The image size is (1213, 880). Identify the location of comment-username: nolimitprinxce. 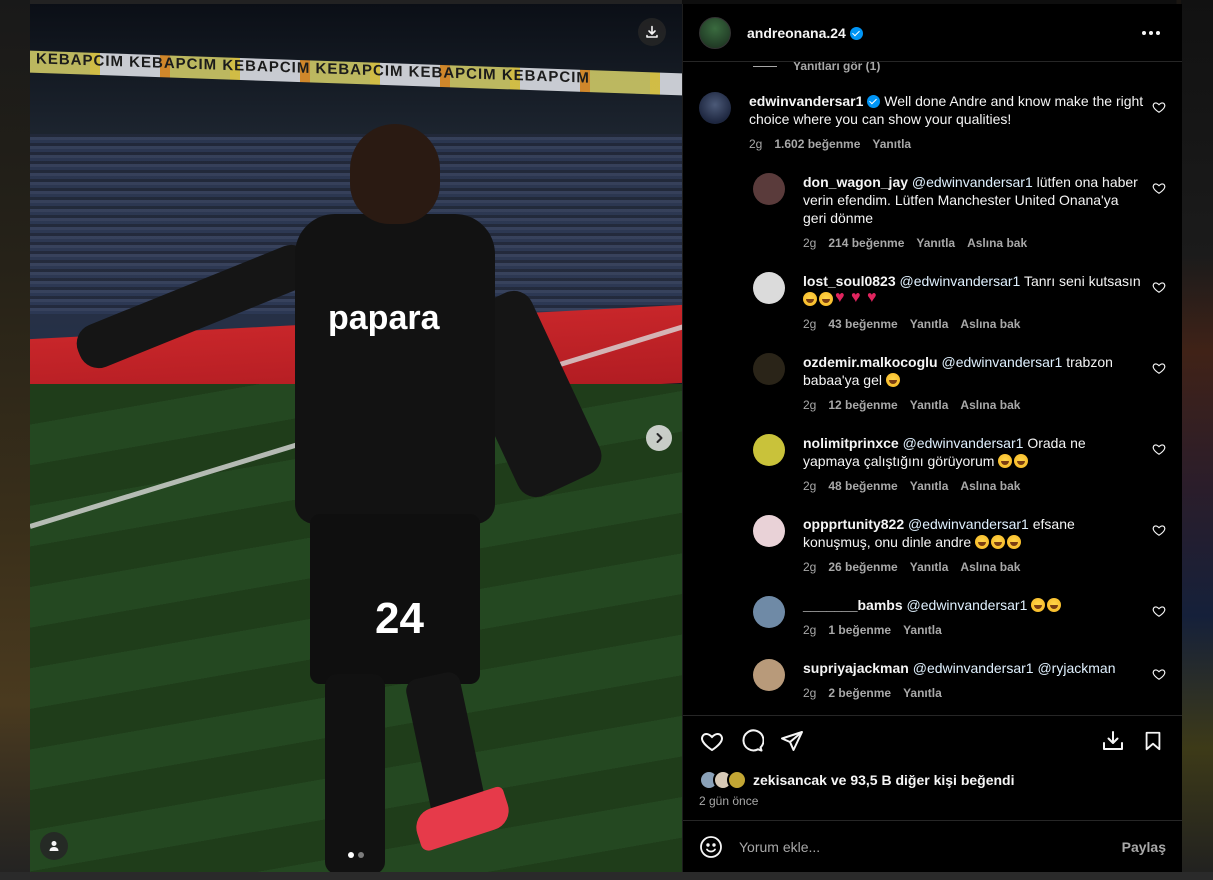
(851, 443).